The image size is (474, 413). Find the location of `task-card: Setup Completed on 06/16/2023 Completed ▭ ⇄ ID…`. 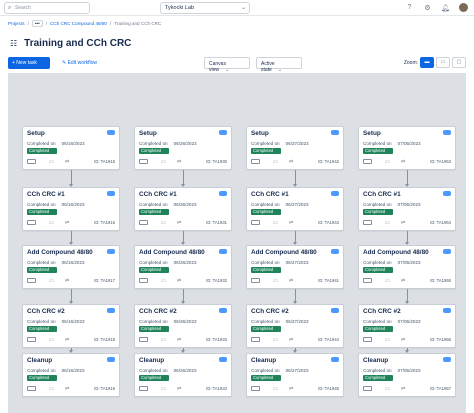

task-card: Setup Completed on 06/16/2023 Completed ▭ ⇄ ID… is located at coordinates (71, 148).